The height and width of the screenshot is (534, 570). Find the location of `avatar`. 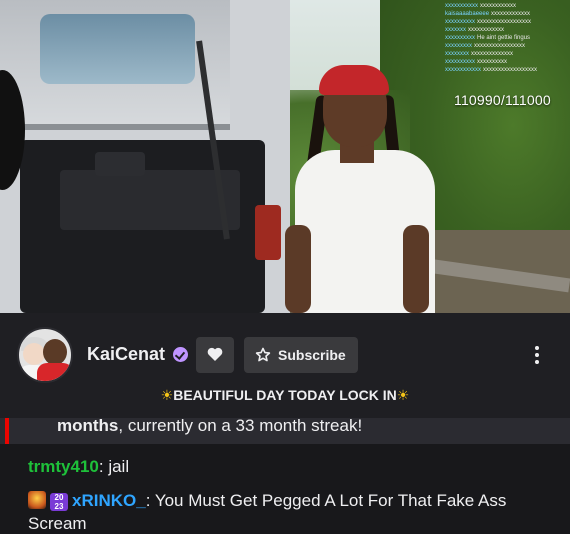

avatar is located at coordinates (45, 355).